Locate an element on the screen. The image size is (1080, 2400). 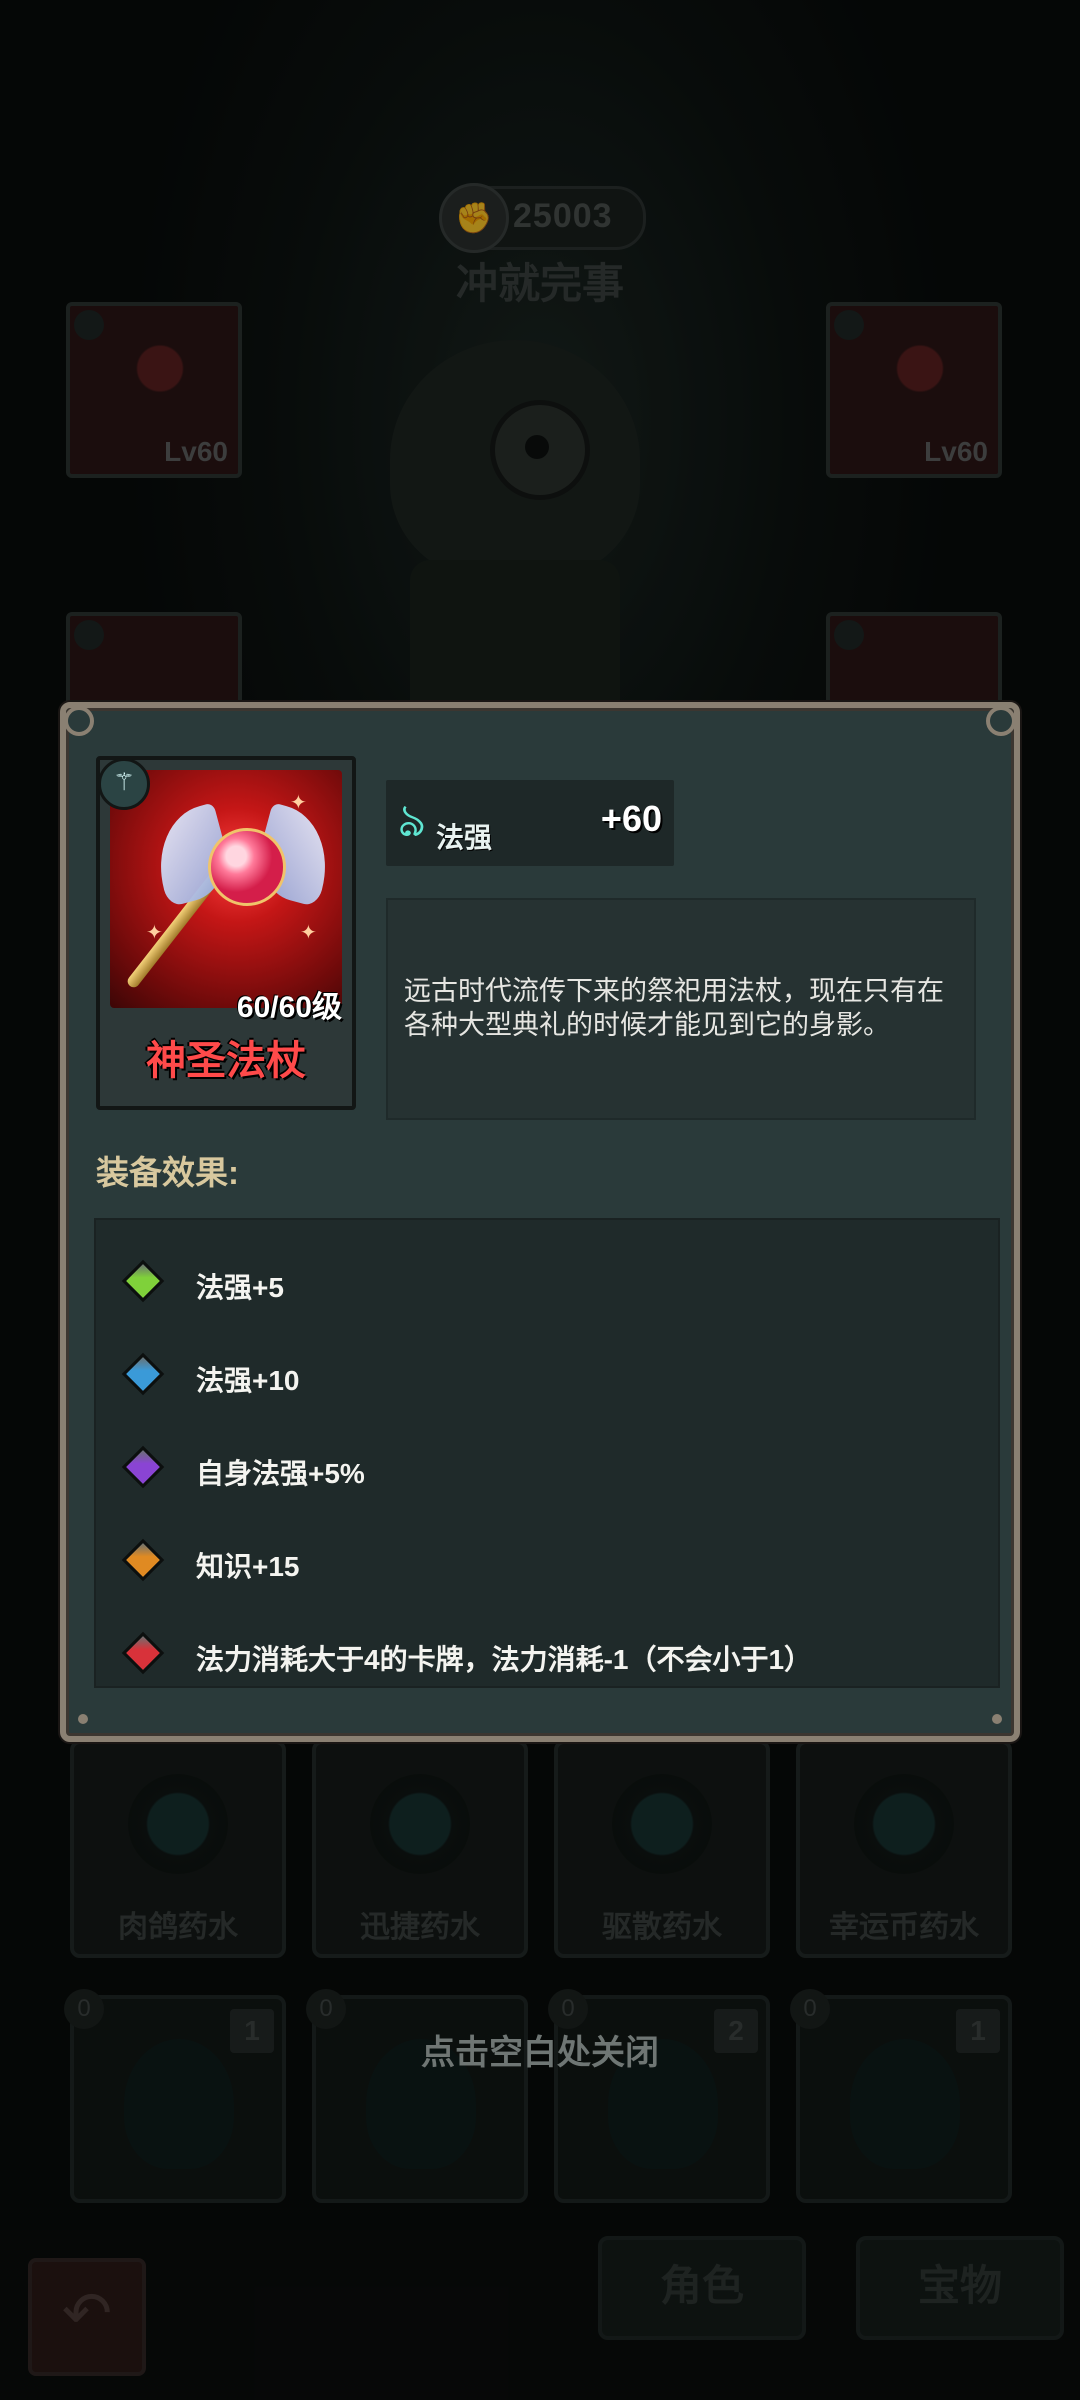
flame-icon: ঌ is located at coordinates (412, 820).